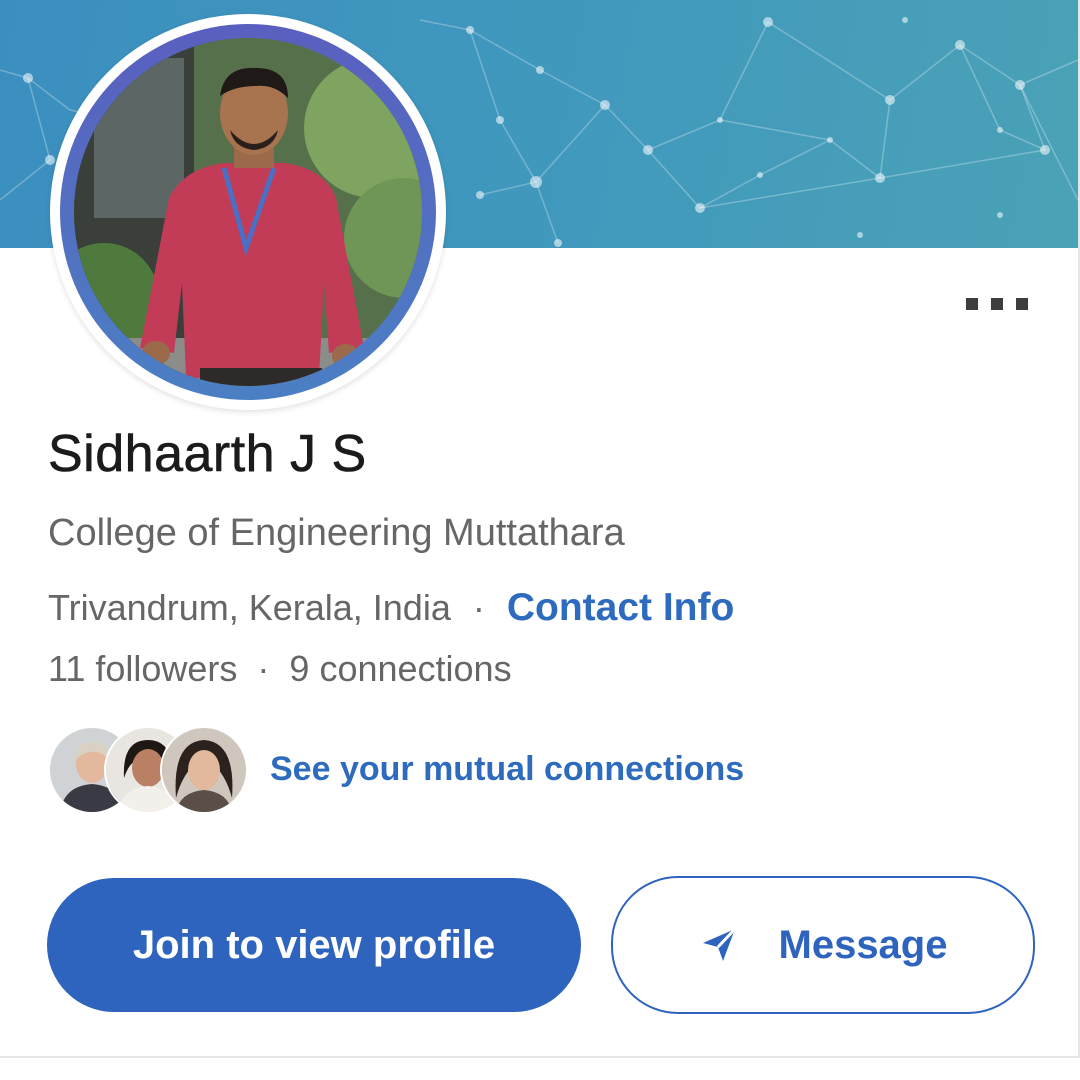 The image size is (1080, 1080). I want to click on more-options-button, so click(997, 305).